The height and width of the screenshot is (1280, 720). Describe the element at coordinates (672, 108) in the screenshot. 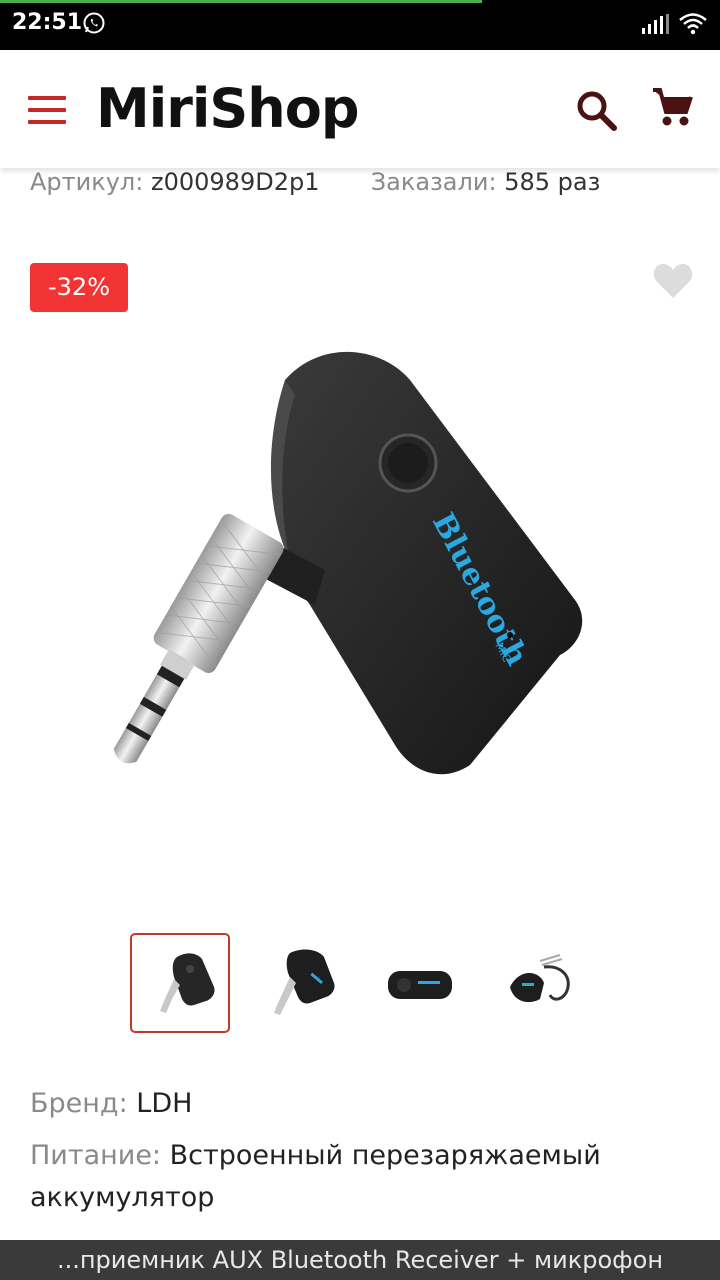

I see `cart-icon` at that location.